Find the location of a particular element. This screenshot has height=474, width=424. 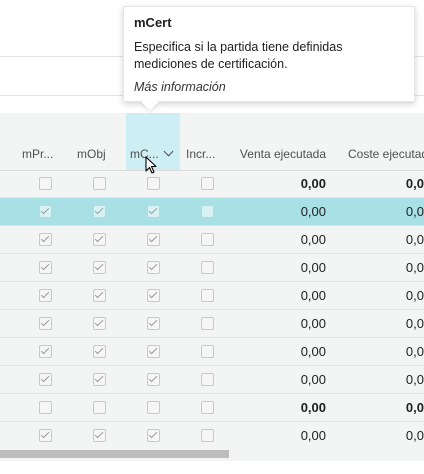

tooltip-title: mCert is located at coordinates (153, 22).